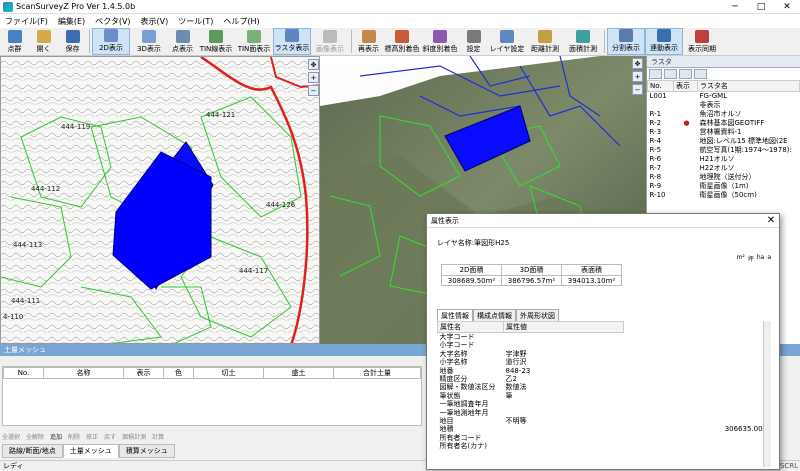  What do you see at coordinates (149, 41) in the screenshot?
I see `toolbar-button-4: 3D表示` at bounding box center [149, 41].